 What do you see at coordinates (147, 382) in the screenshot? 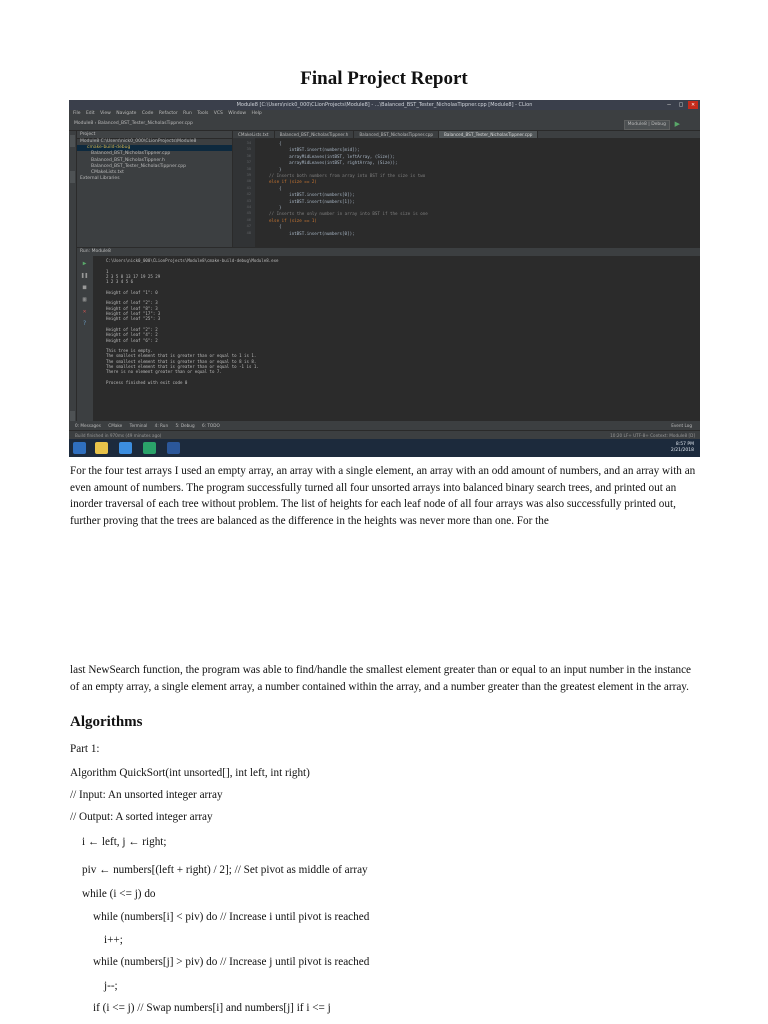
I see `console-line: Process finished with exit code 0` at bounding box center [147, 382].